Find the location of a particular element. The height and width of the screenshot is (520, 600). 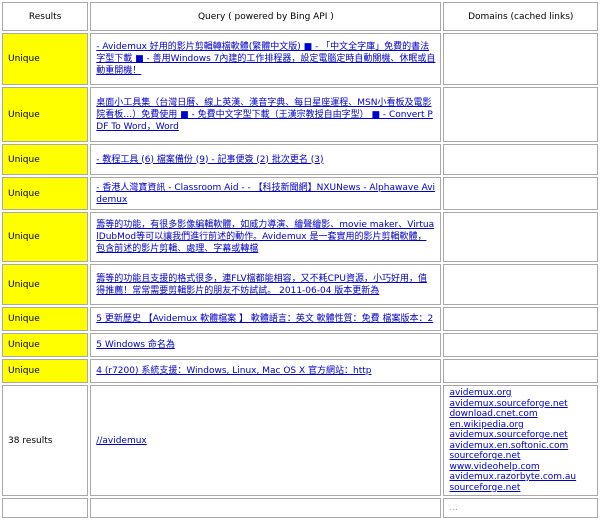

query-cell is located at coordinates (266, 508).